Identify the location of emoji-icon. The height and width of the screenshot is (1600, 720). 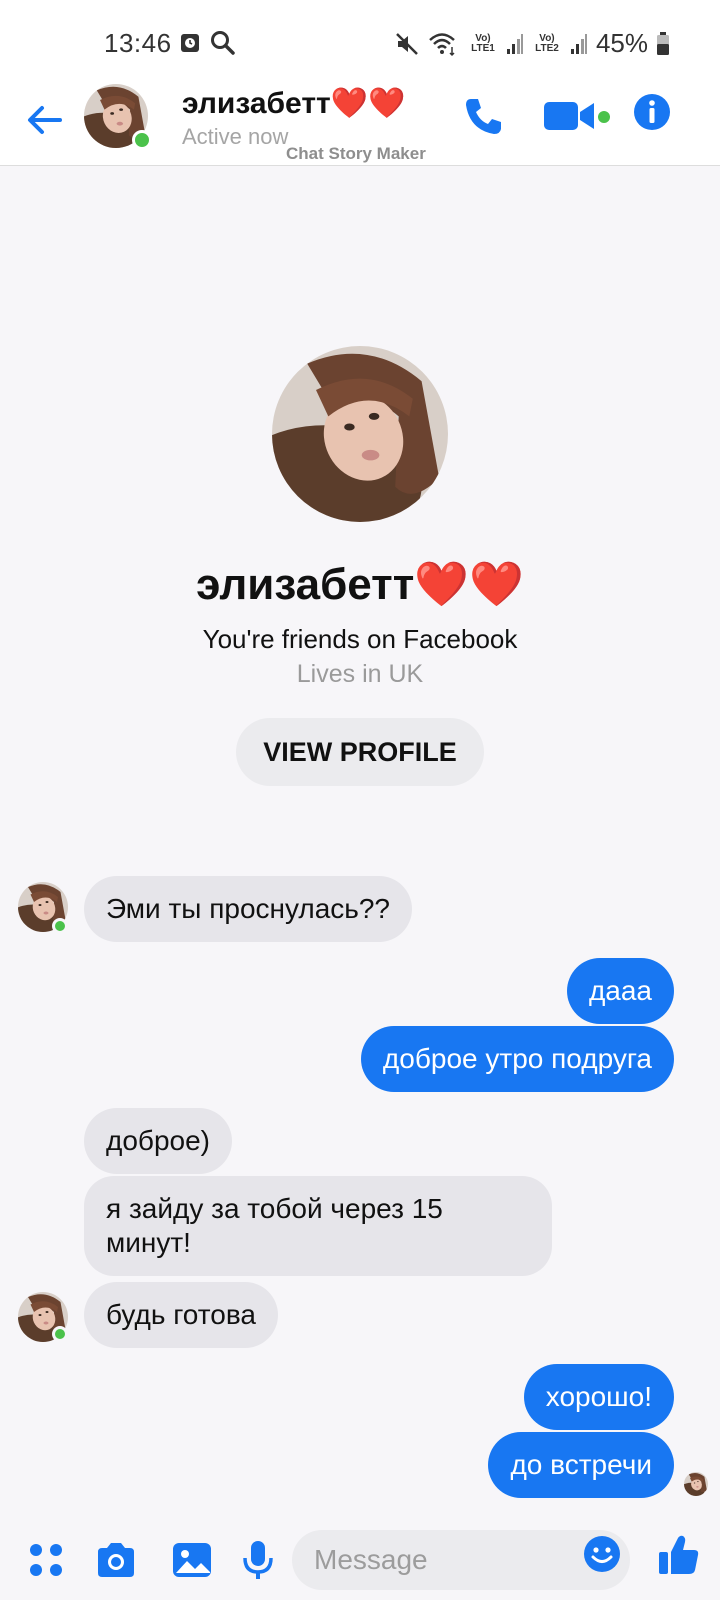
(602, 1554).